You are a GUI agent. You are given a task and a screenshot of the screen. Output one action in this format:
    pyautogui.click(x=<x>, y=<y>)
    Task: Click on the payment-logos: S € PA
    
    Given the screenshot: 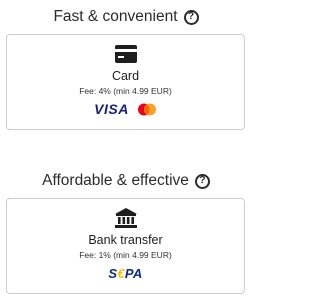 What is the action you would take?
    pyautogui.click(x=125, y=273)
    